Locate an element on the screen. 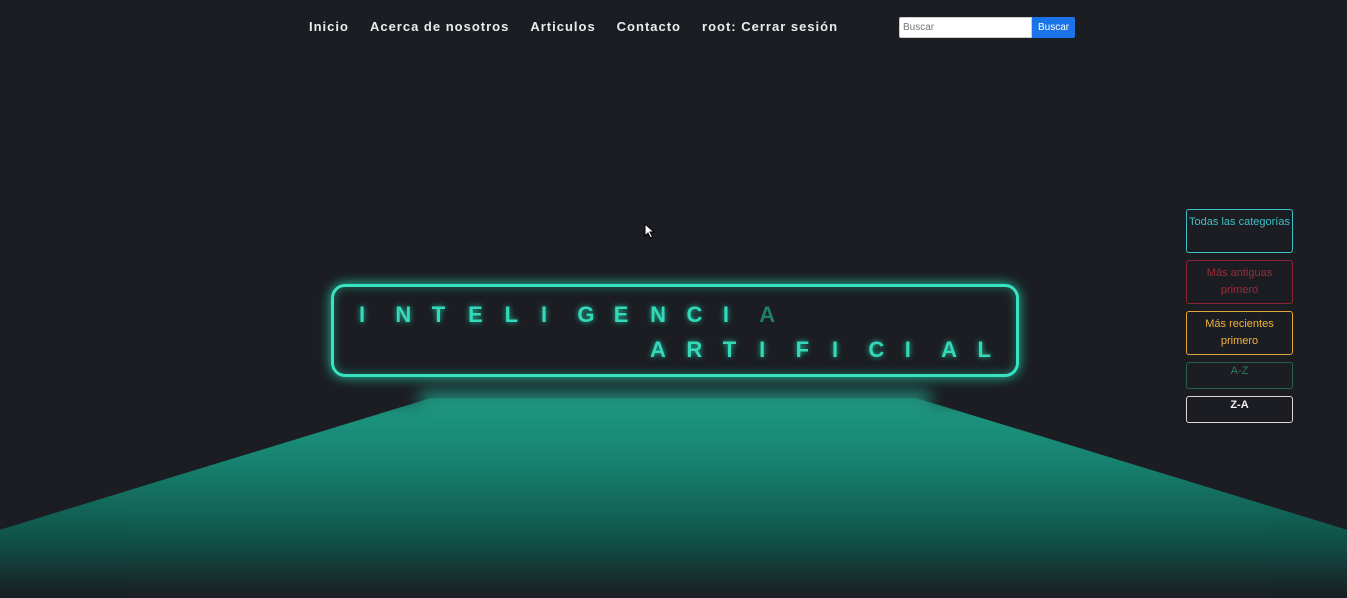 The height and width of the screenshot is (598, 1347). nav-acerca: Acerca de nosotros is located at coordinates (439, 26).